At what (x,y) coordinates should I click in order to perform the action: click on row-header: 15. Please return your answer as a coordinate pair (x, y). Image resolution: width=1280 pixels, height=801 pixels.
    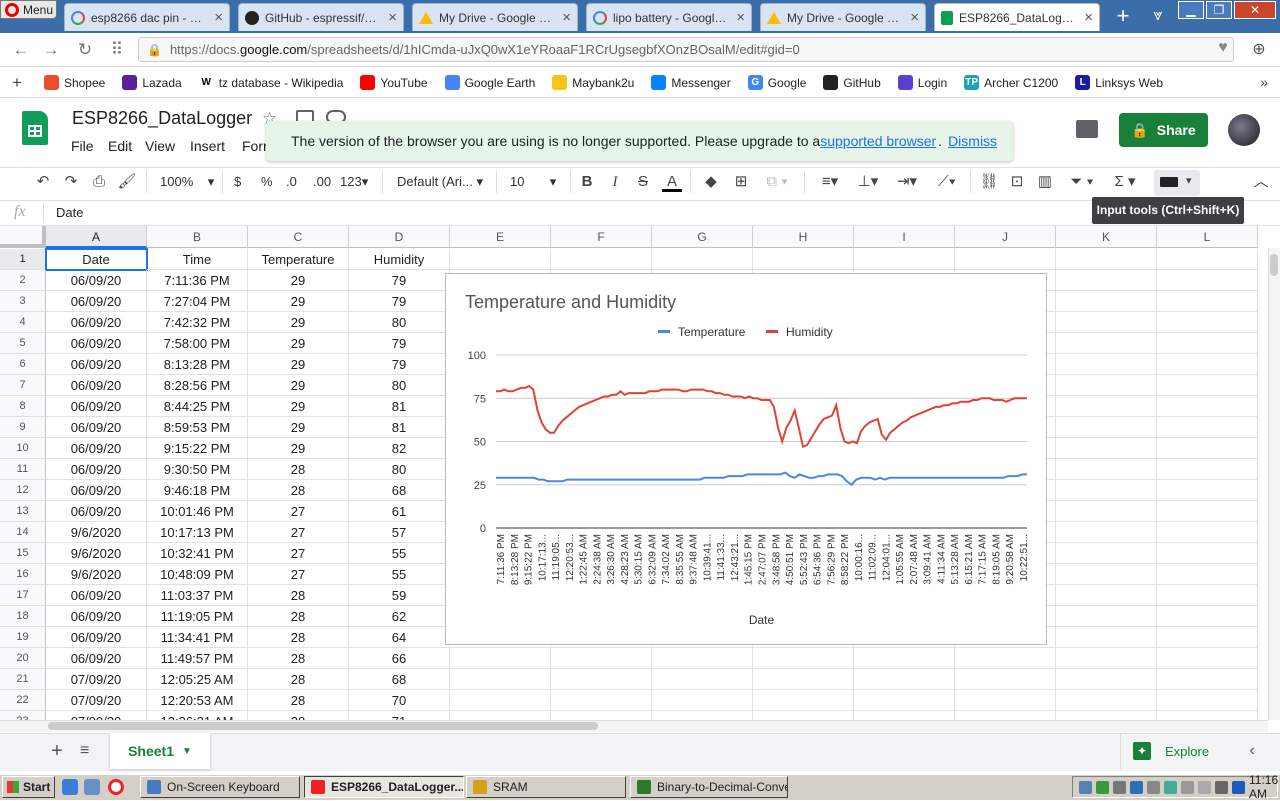
    Looking at the image, I should click on (23, 553).